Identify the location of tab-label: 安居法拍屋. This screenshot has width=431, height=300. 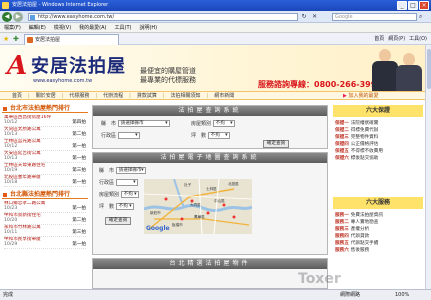
(48, 40).